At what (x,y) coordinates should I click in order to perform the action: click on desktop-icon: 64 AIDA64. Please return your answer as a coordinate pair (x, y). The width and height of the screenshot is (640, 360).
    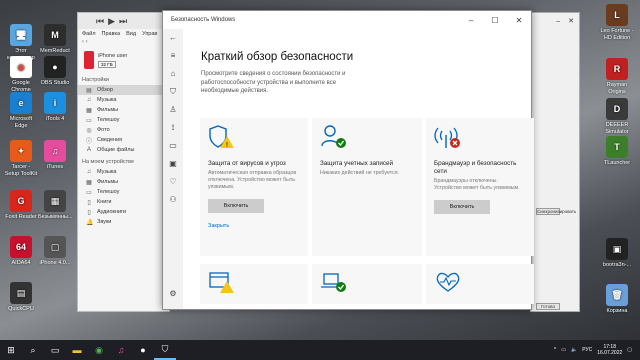
    Looking at the image, I should click on (21, 251).